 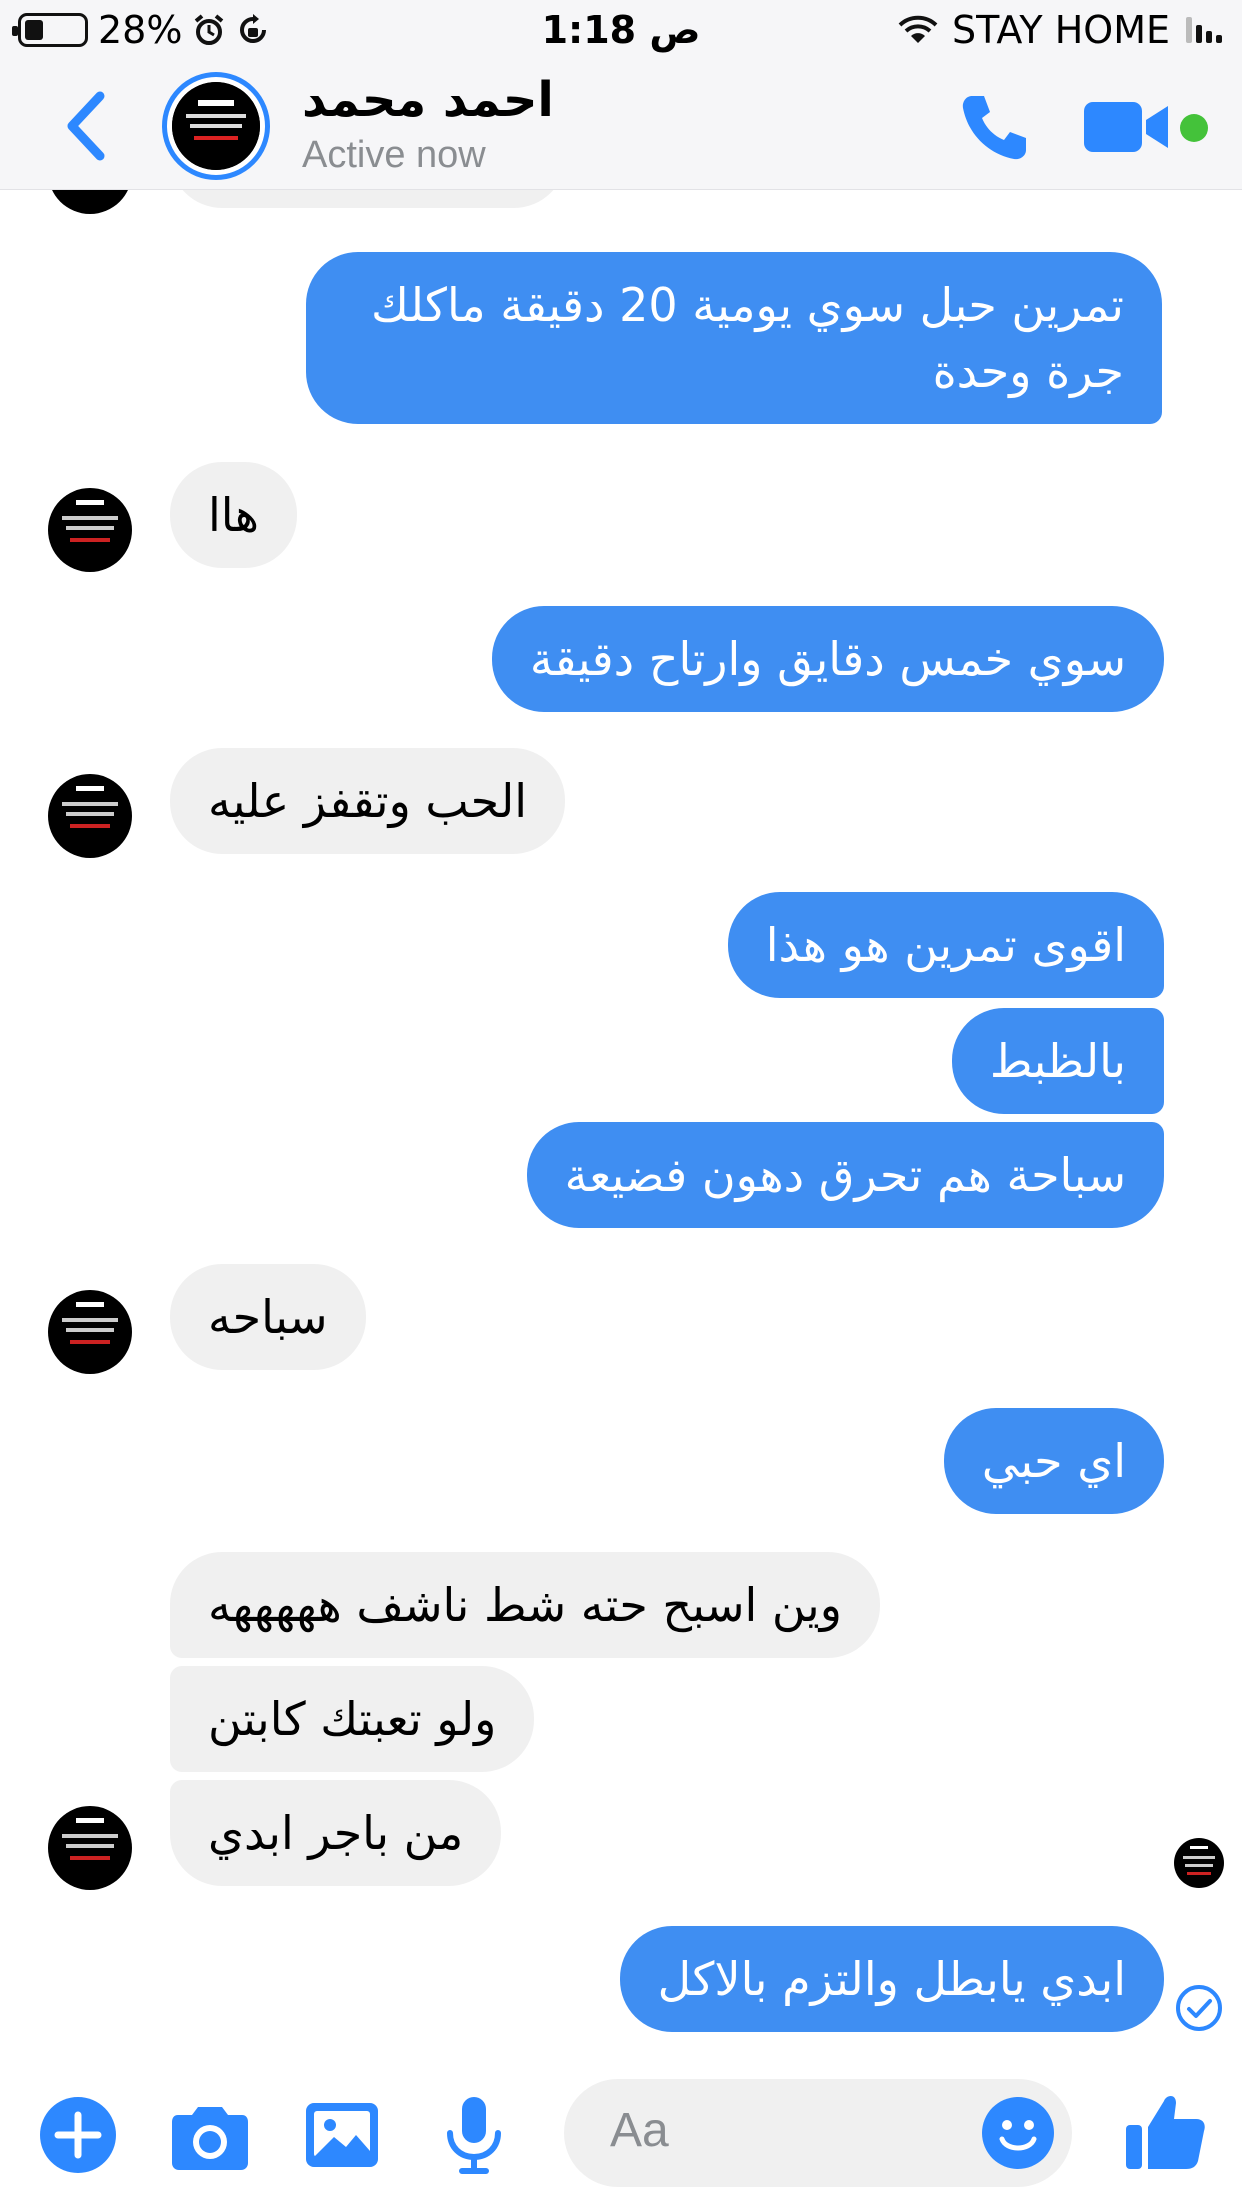 I want to click on contact-status: Active now, so click(x=394, y=155).